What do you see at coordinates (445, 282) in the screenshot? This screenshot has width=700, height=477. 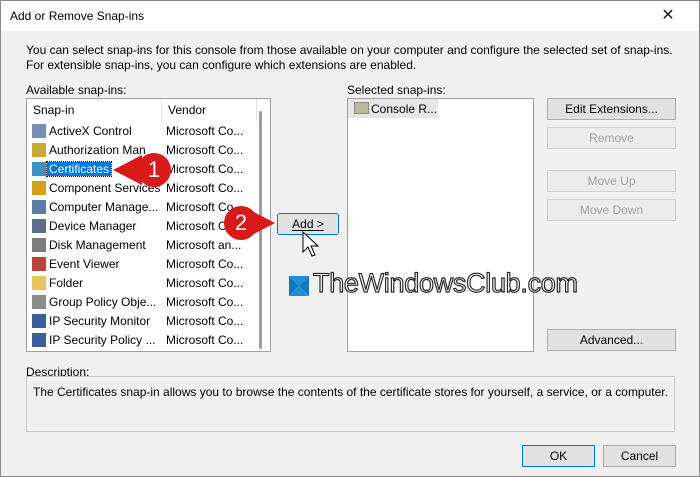 I see `watermark-text: TheWindowsClub.com` at bounding box center [445, 282].